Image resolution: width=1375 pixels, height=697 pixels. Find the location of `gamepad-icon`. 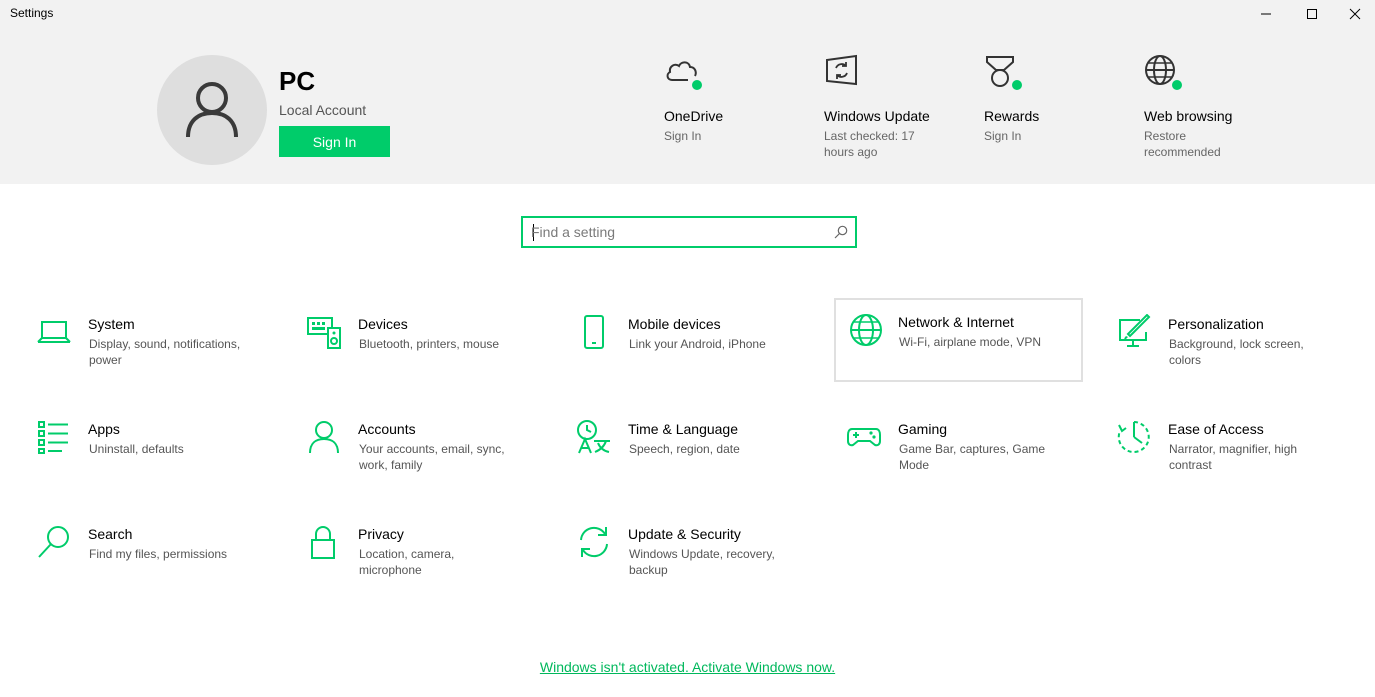

gamepad-icon is located at coordinates (864, 437).